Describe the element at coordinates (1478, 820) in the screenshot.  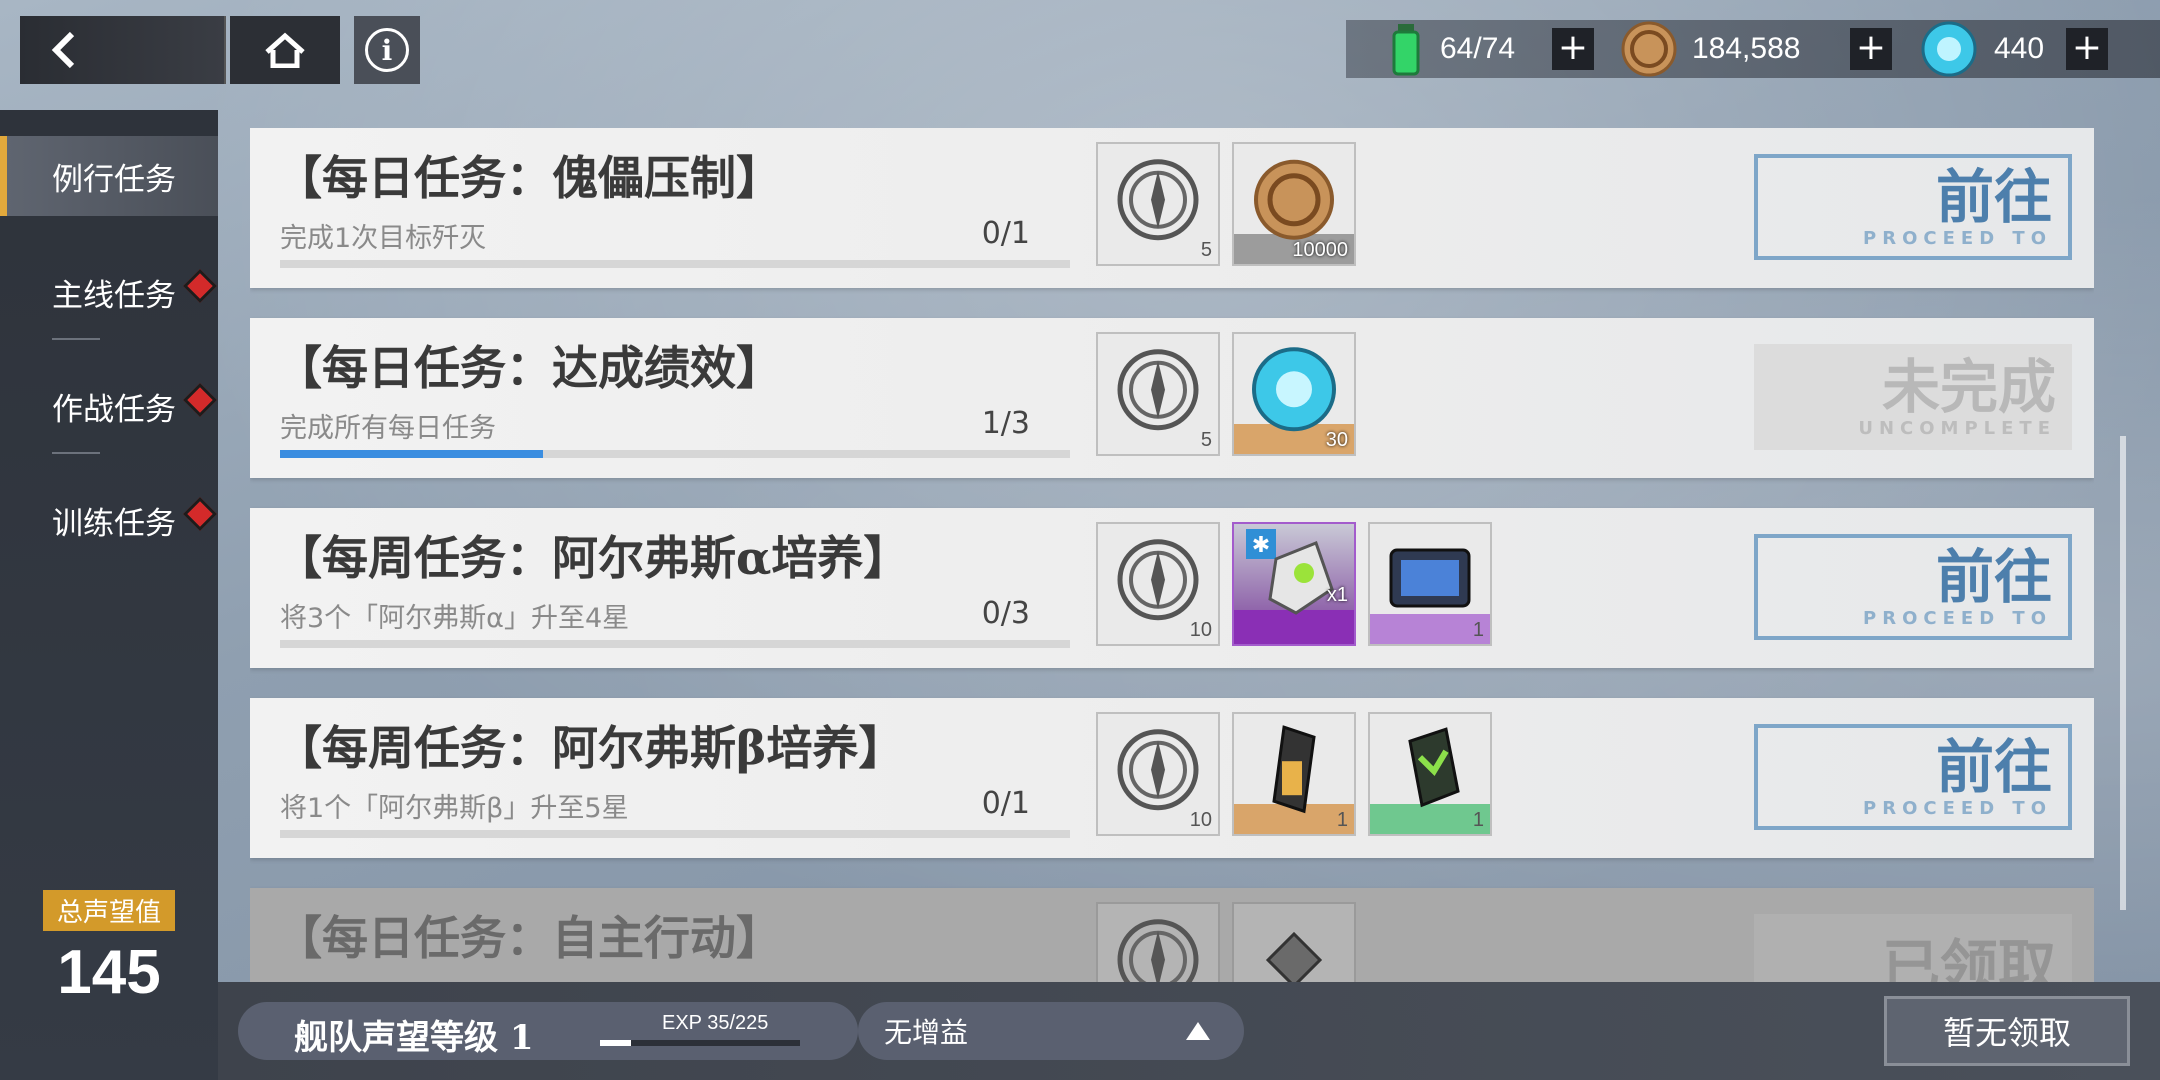
I see `reward-count: 1` at that location.